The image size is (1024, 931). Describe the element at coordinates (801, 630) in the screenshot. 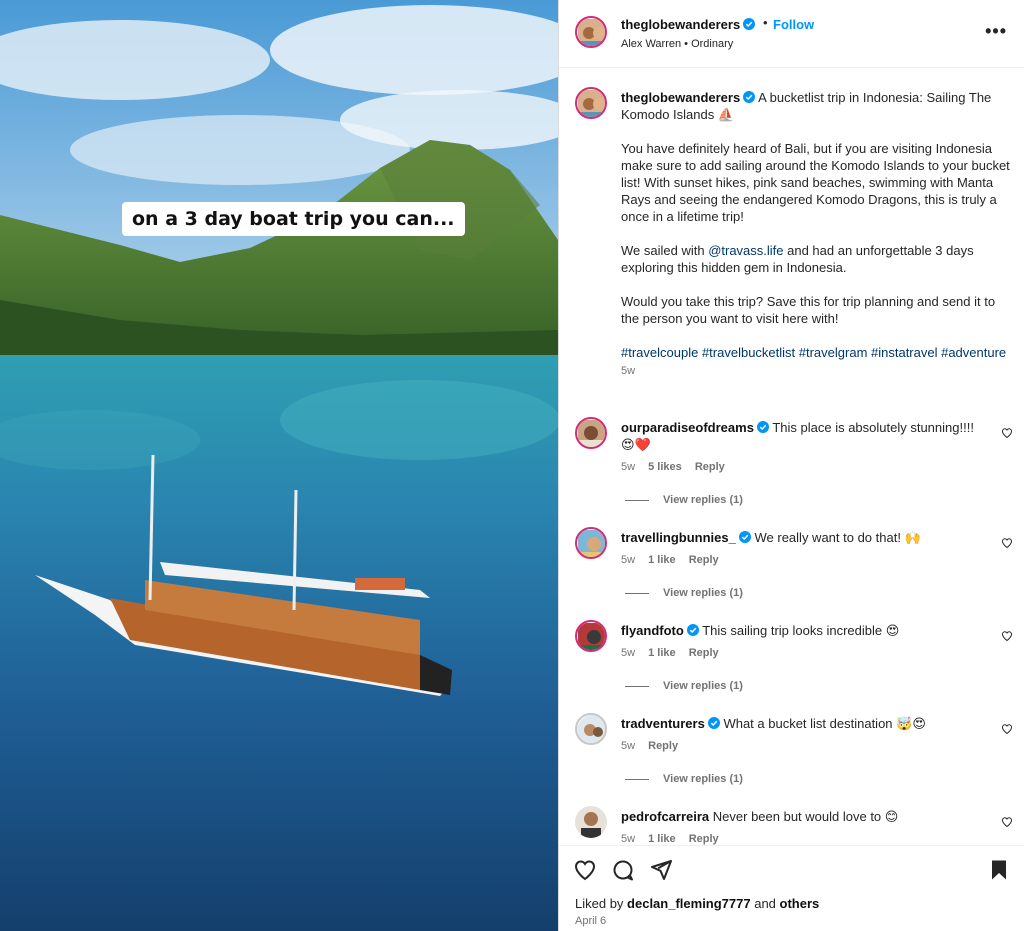

I see `comment-text: This sailing trip looks incredible 😍` at that location.